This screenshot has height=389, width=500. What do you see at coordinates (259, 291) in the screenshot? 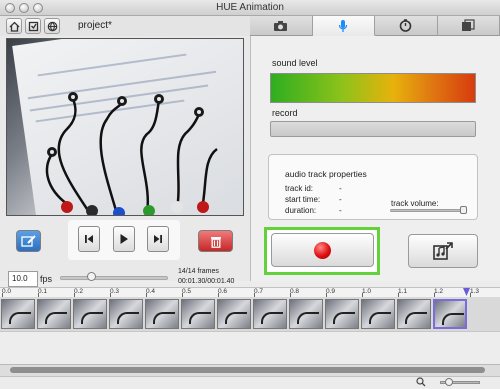
I see `timeline-tick-label: 0.7` at bounding box center [259, 291].